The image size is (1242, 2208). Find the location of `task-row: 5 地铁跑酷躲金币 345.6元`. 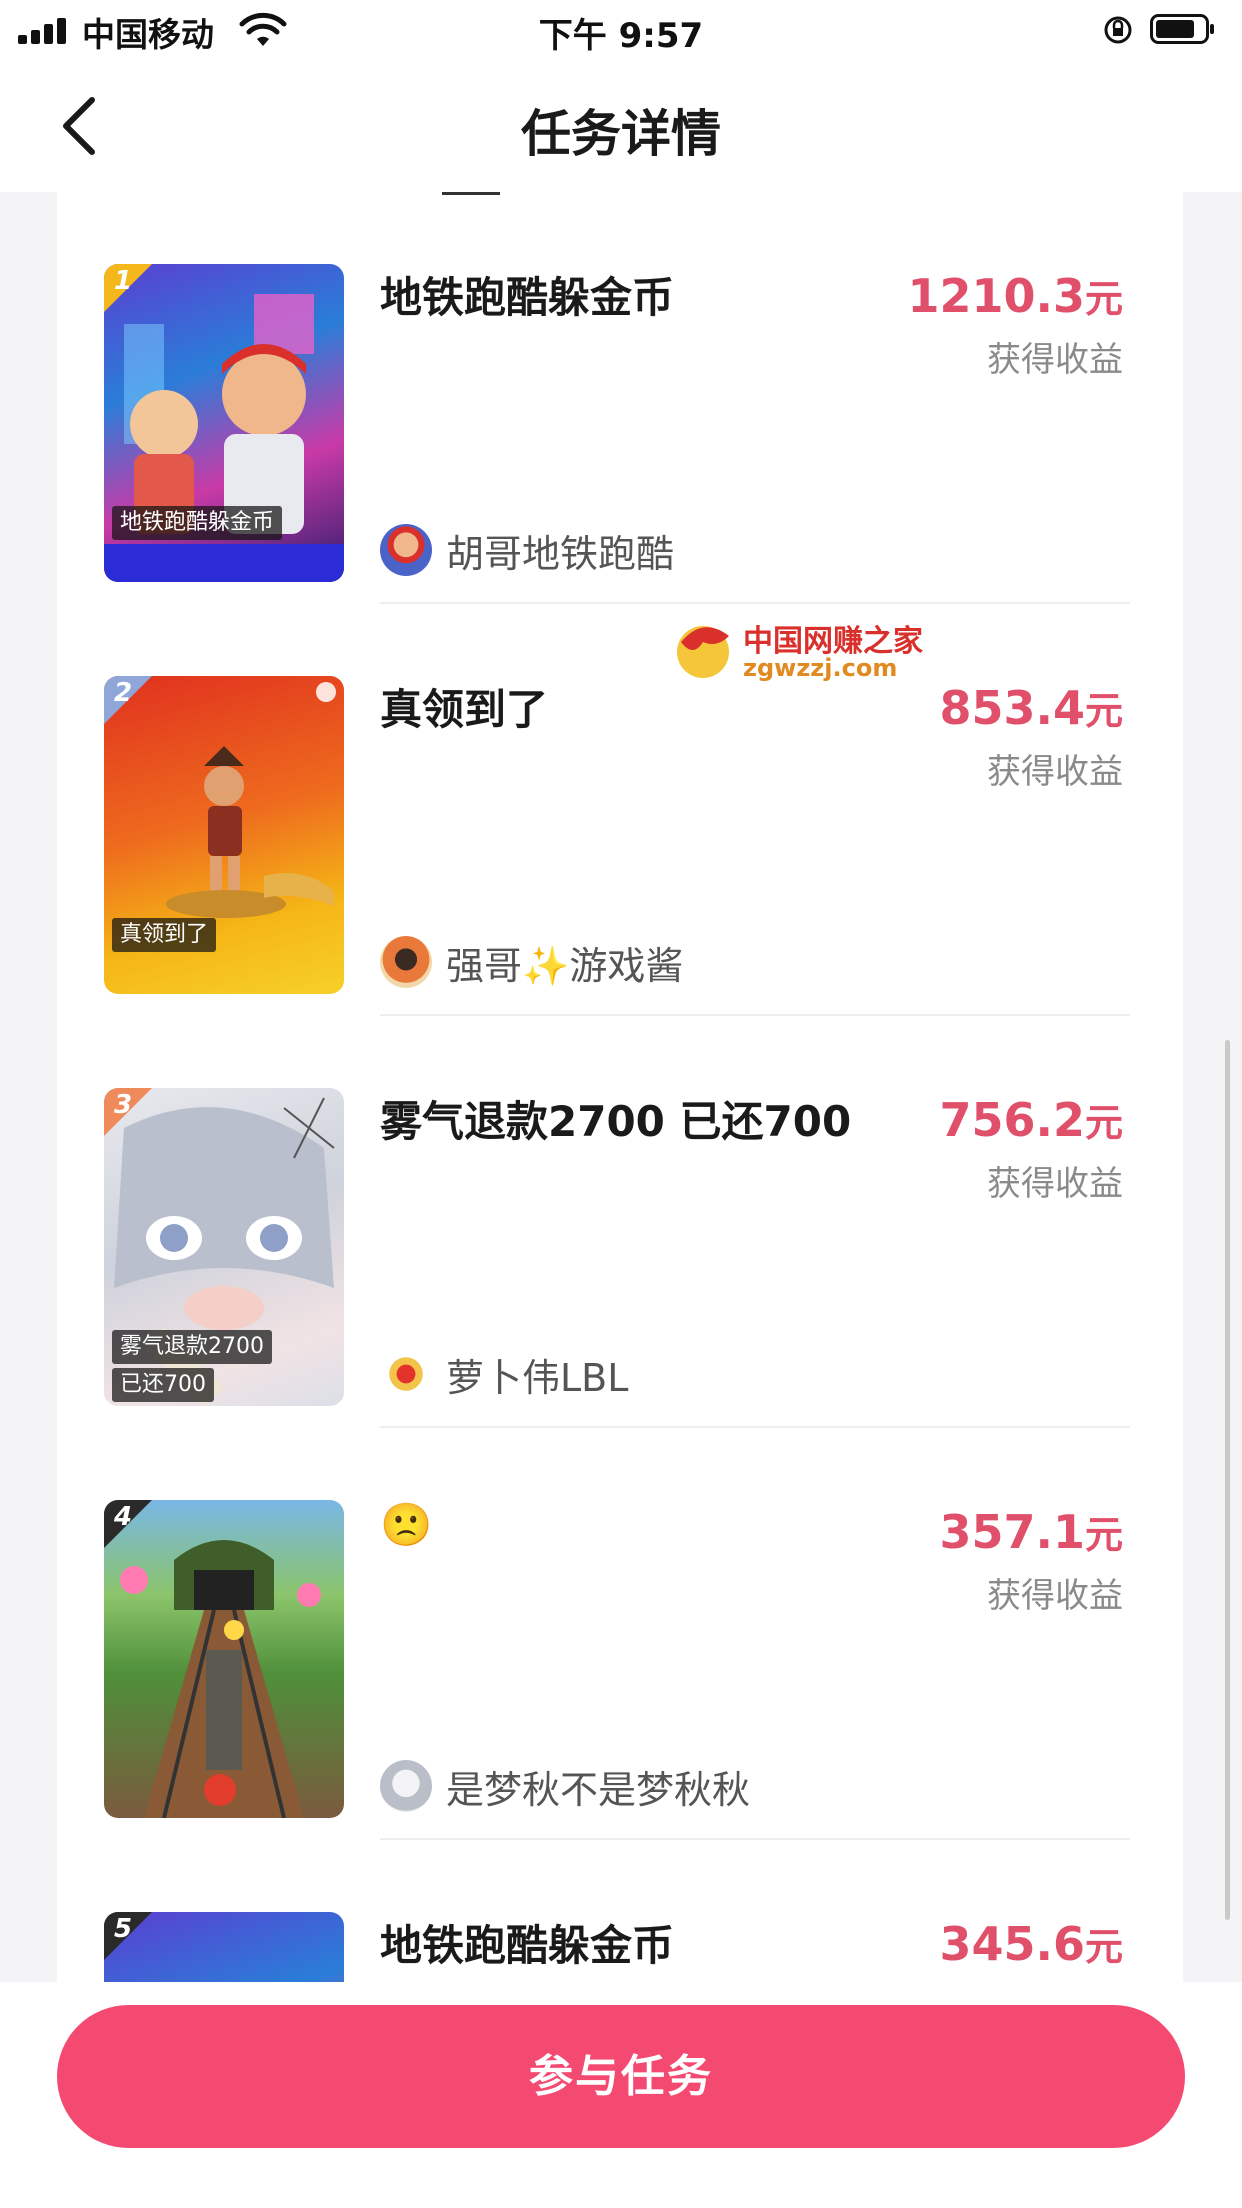

task-row: 5 地铁跑酷躲金币 345.6元 is located at coordinates (620, 1911).